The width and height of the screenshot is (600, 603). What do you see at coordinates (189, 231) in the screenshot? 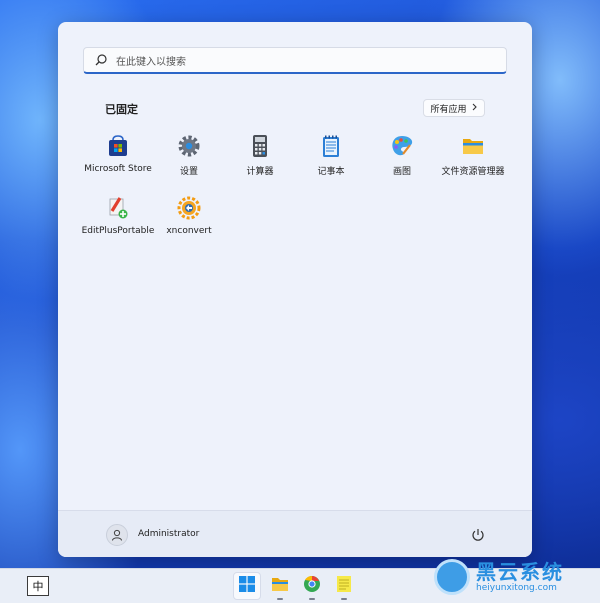
I see `app-label: xnconvert` at bounding box center [189, 231].